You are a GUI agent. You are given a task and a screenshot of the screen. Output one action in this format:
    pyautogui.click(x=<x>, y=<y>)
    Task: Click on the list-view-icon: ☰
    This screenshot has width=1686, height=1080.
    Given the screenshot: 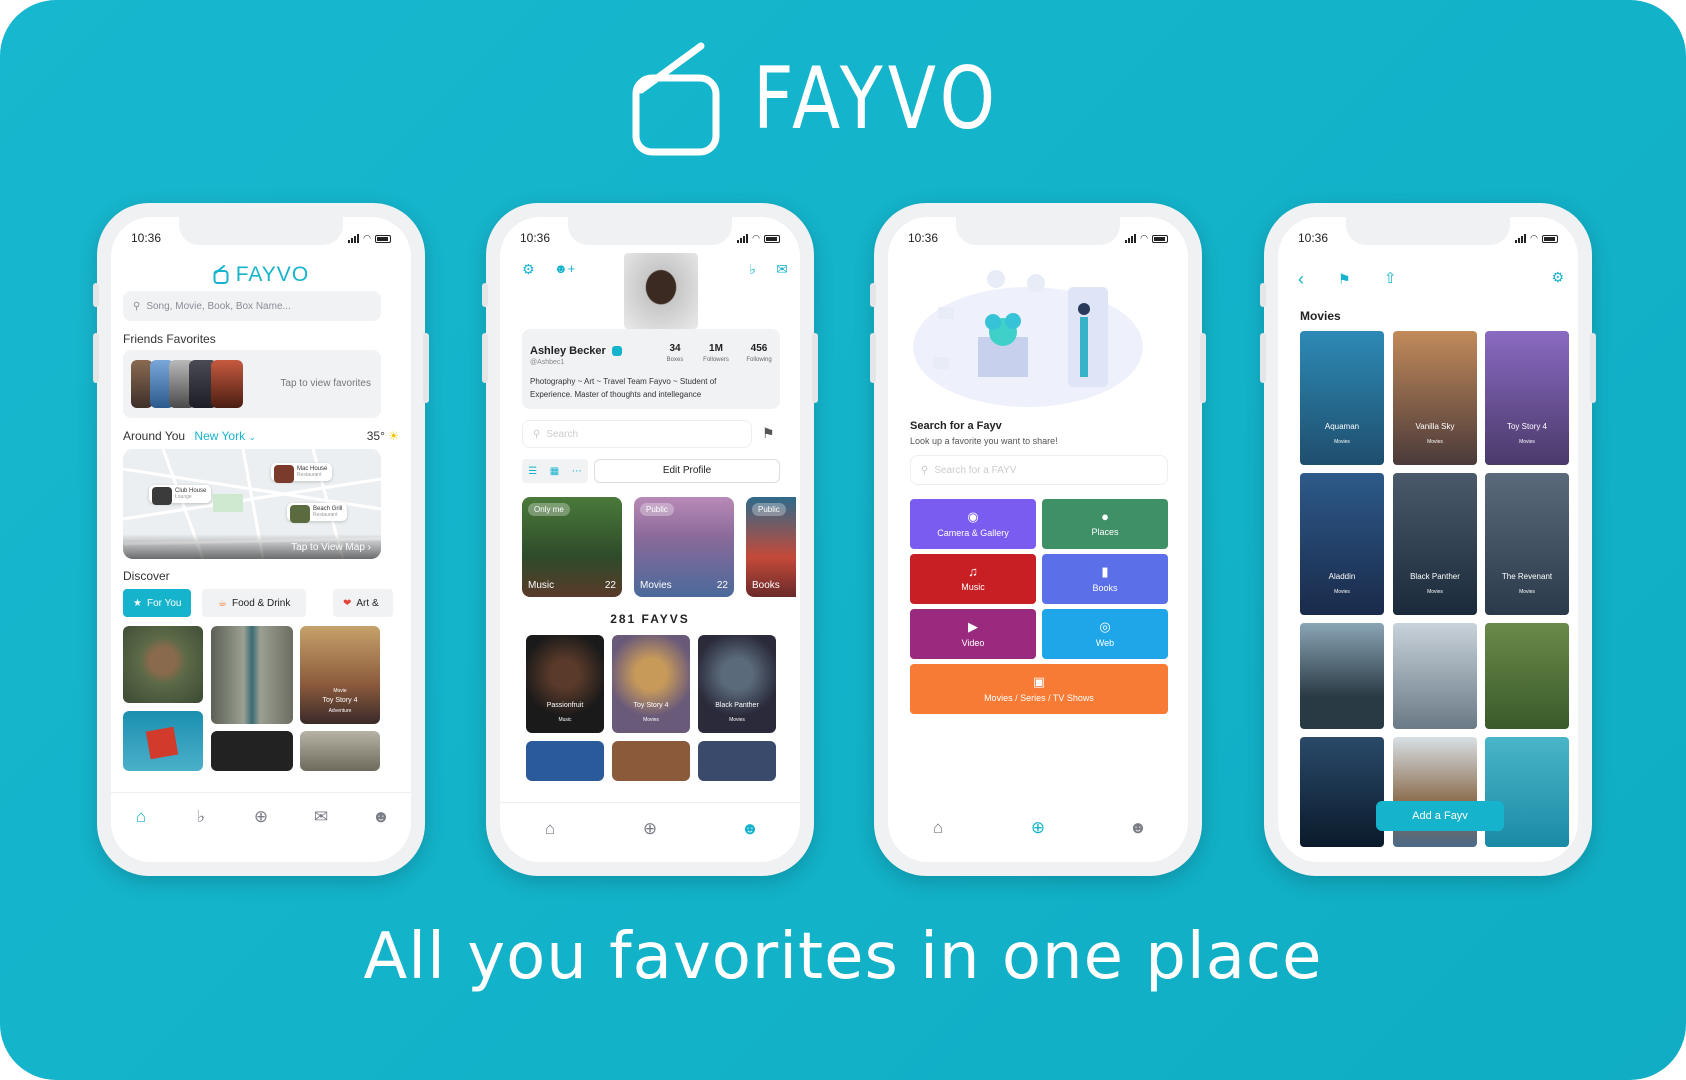 What is the action you would take?
    pyautogui.click(x=532, y=471)
    